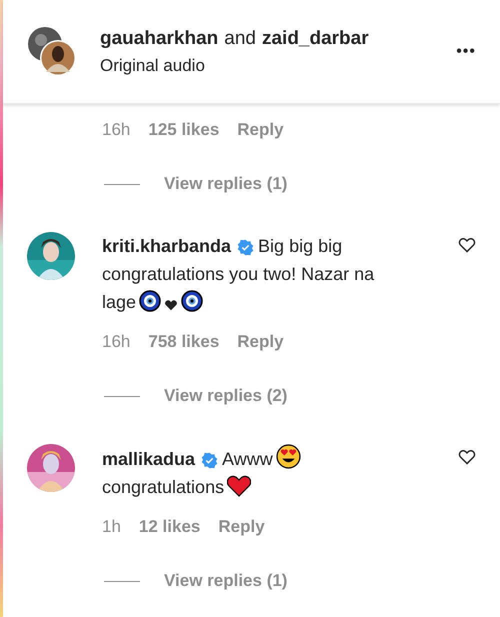 Image resolution: width=500 pixels, height=617 pixels. I want to click on comment-time: 1h, so click(111, 527).